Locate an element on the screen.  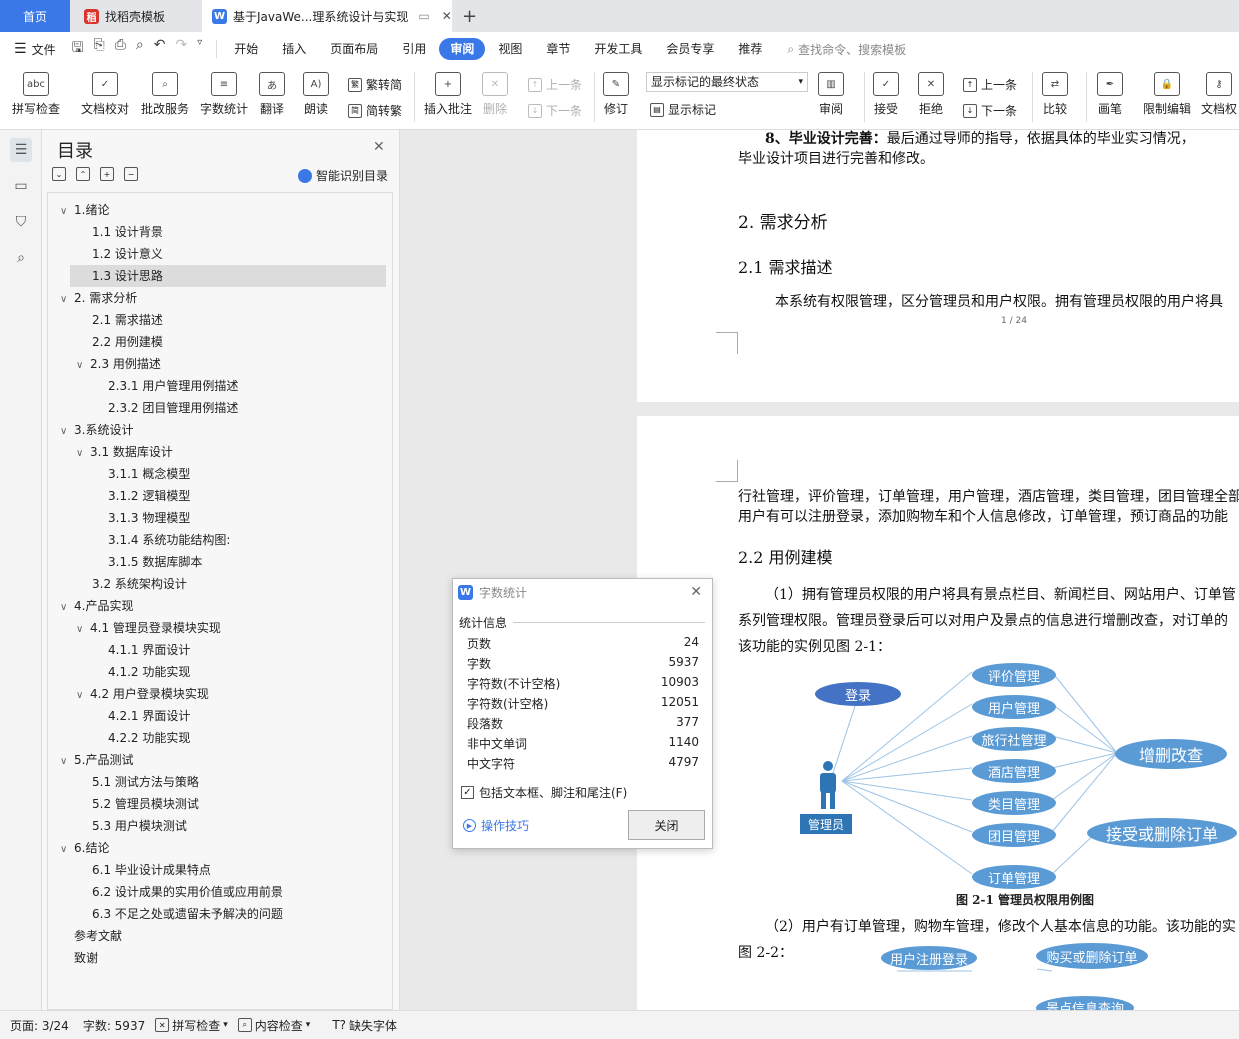
toc-item: 5.1 测试方法与策略 is located at coordinates (137, 782).